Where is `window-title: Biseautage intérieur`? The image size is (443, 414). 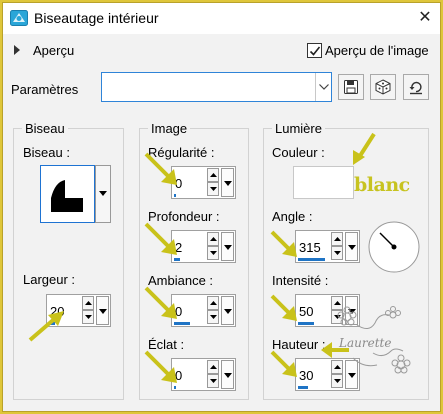
window-title: Biseautage intérieur is located at coordinates (96, 18).